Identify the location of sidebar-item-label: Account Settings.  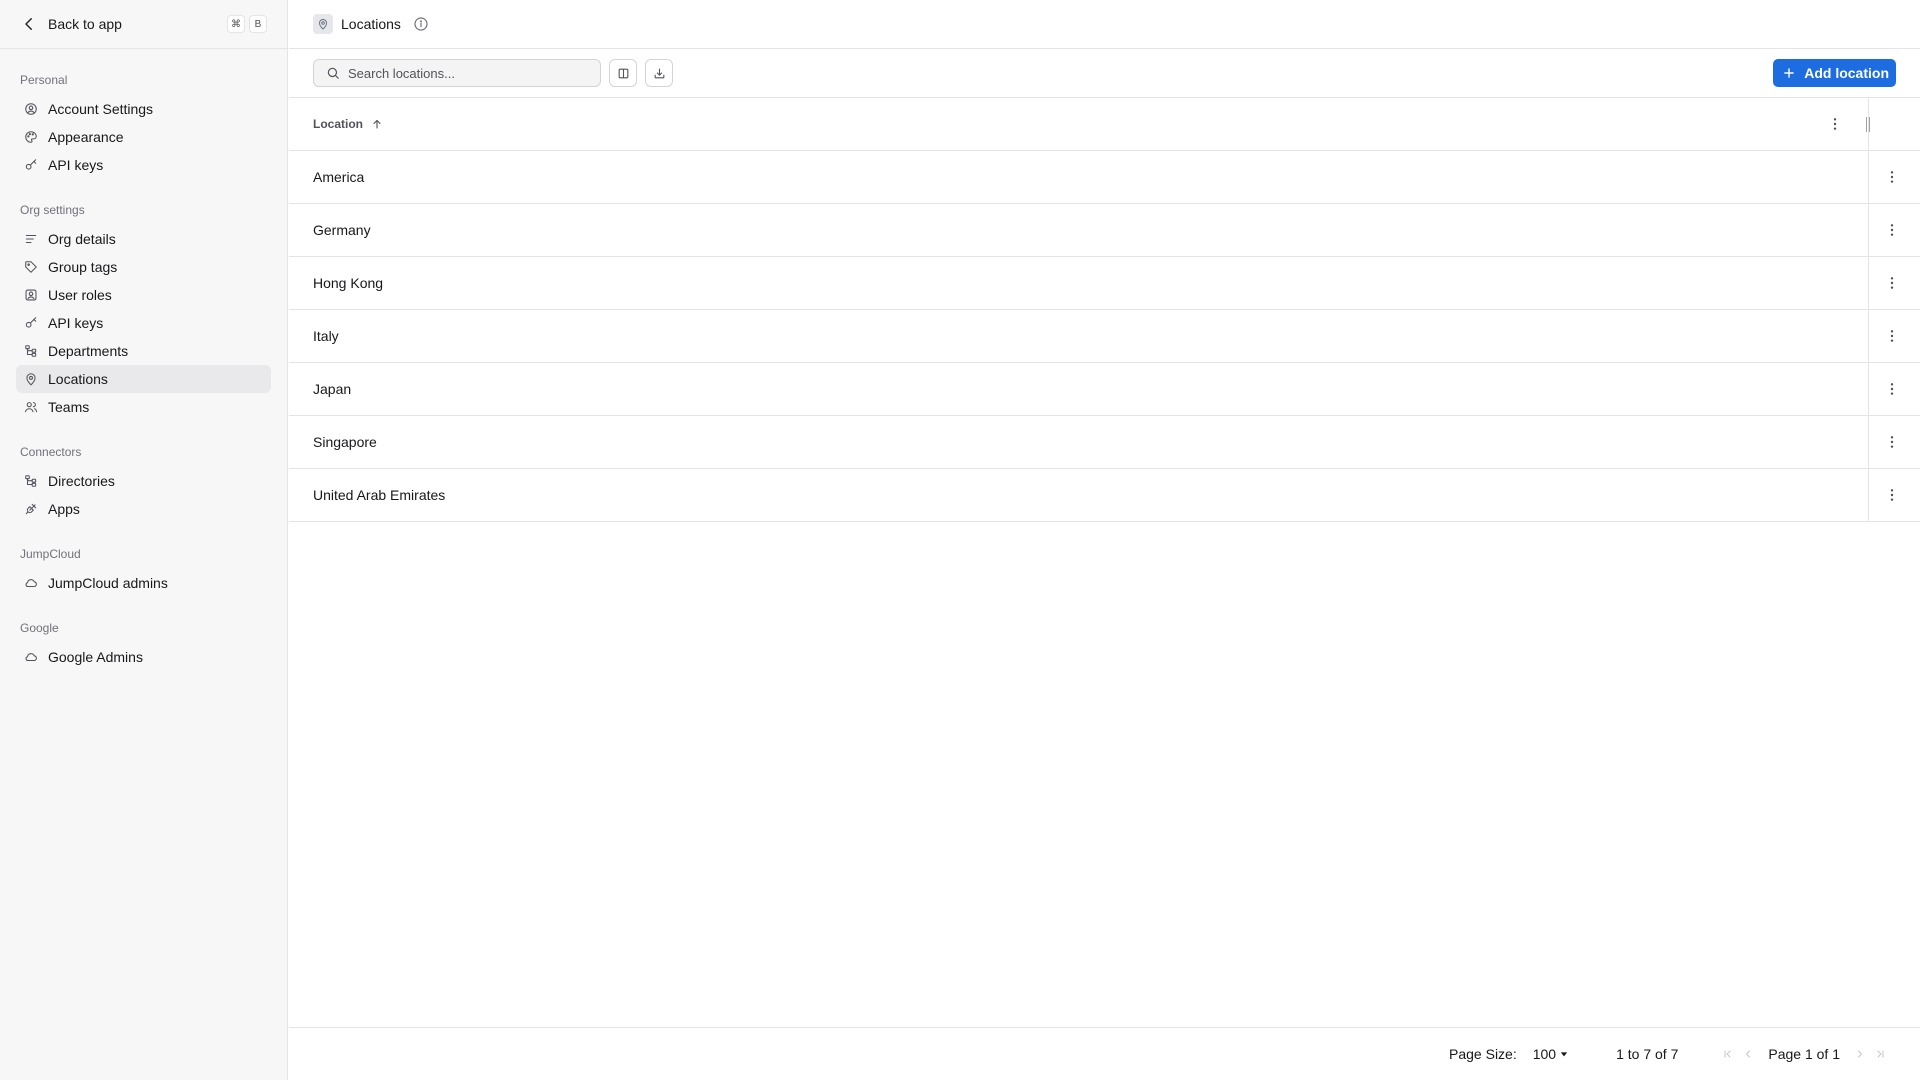
(101, 109).